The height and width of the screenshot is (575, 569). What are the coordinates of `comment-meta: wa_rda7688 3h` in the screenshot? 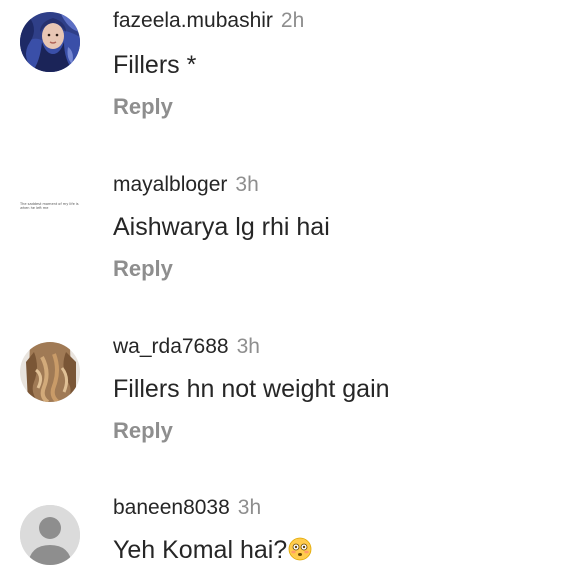 It's located at (186, 347).